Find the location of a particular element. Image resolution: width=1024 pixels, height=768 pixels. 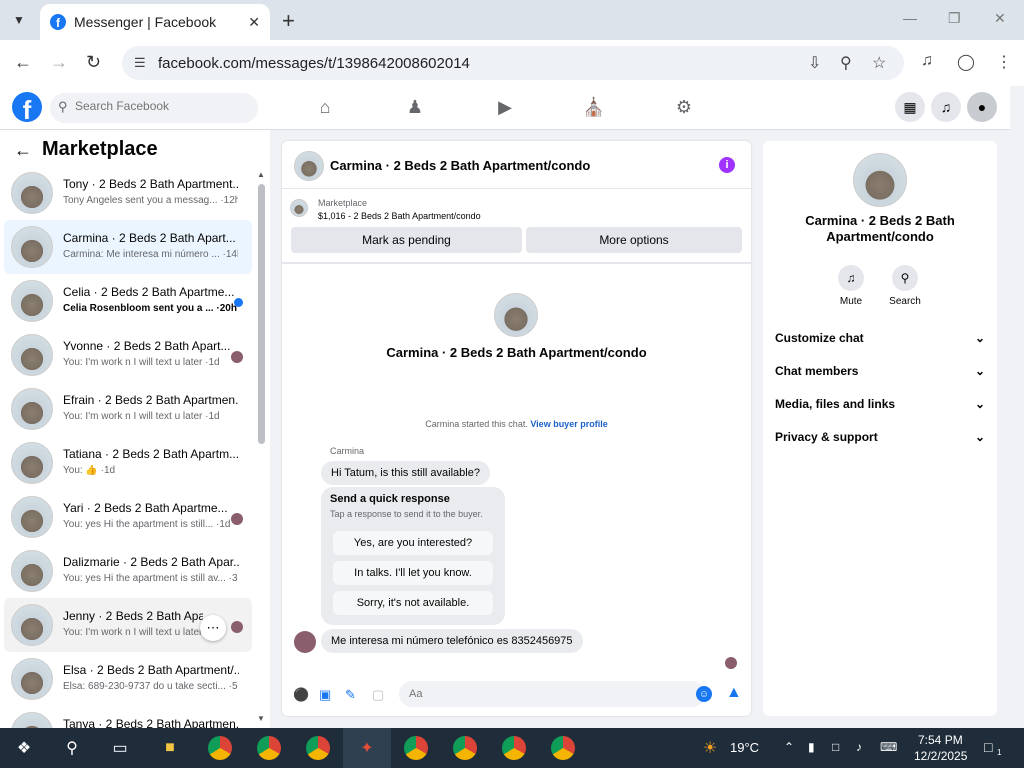

weather-icon: ☀ is located at coordinates (710, 748).